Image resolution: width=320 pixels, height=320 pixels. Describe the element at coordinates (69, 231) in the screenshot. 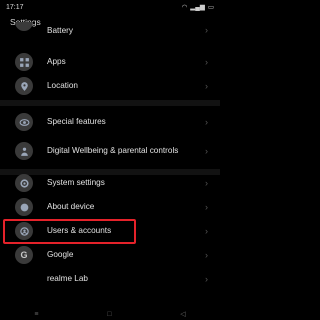

I see `highlight-box` at that location.